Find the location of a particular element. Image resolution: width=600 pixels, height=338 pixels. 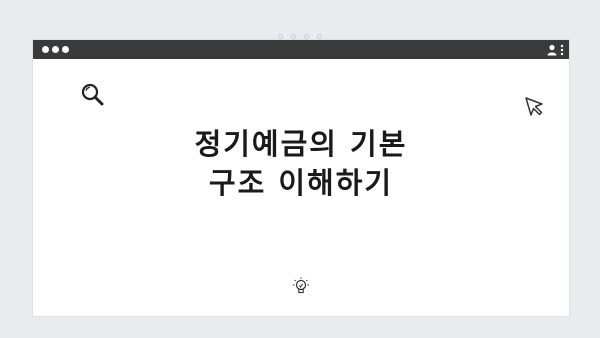

user-icon is located at coordinates (552, 50).